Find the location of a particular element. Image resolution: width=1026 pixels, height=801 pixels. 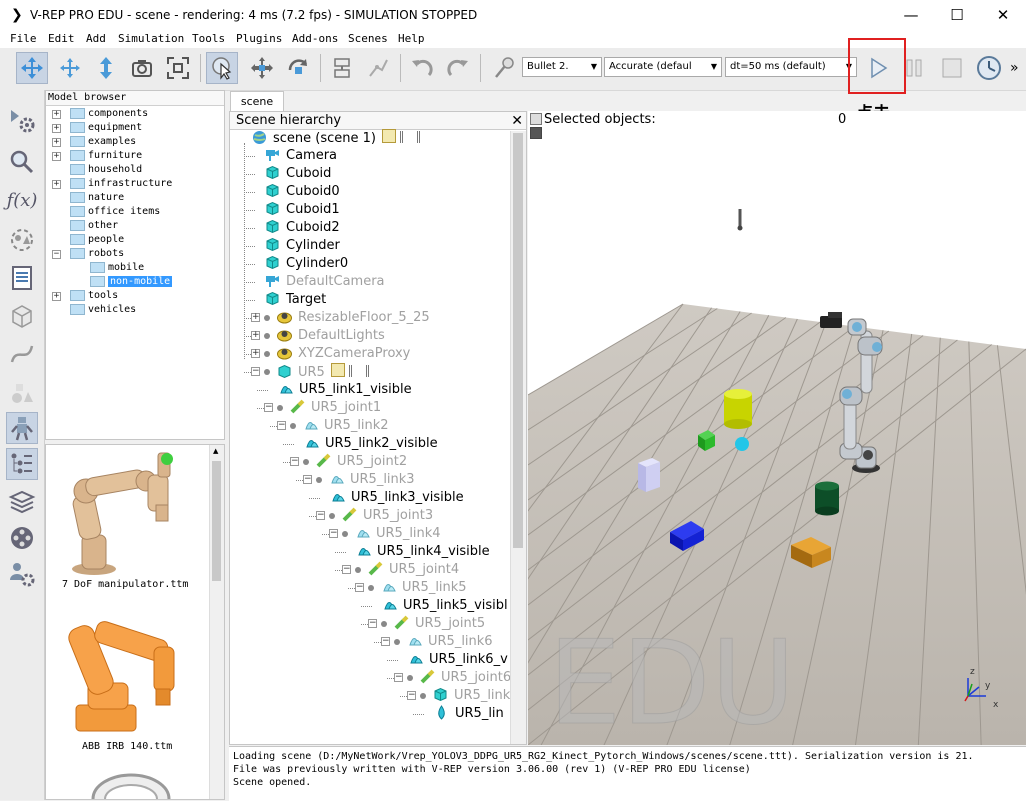

toolbar-overflow-button: » is located at coordinates (1014, 68).